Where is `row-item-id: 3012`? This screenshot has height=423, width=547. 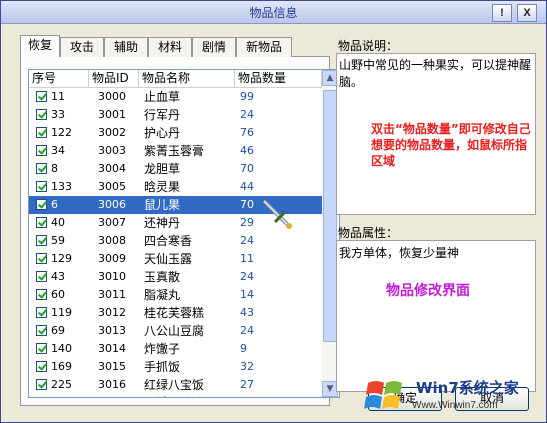
row-item-id: 3012 is located at coordinates (112, 312).